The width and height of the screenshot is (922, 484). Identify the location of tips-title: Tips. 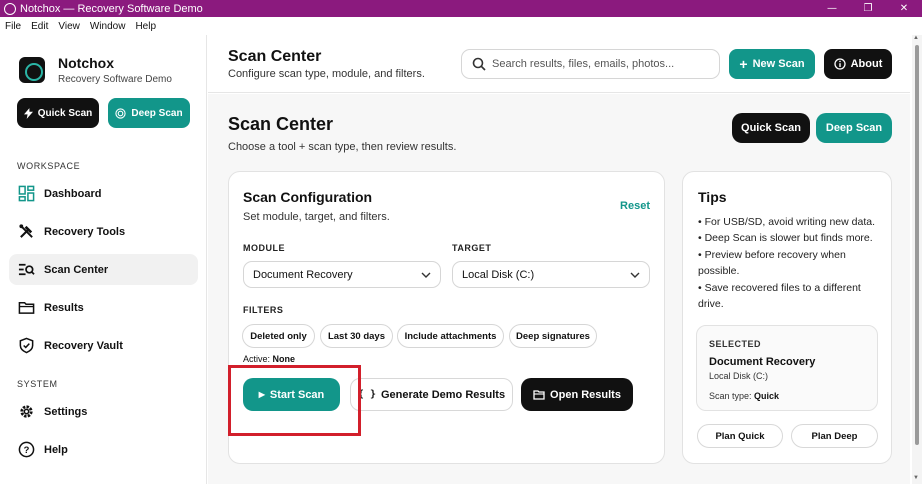
(712, 197).